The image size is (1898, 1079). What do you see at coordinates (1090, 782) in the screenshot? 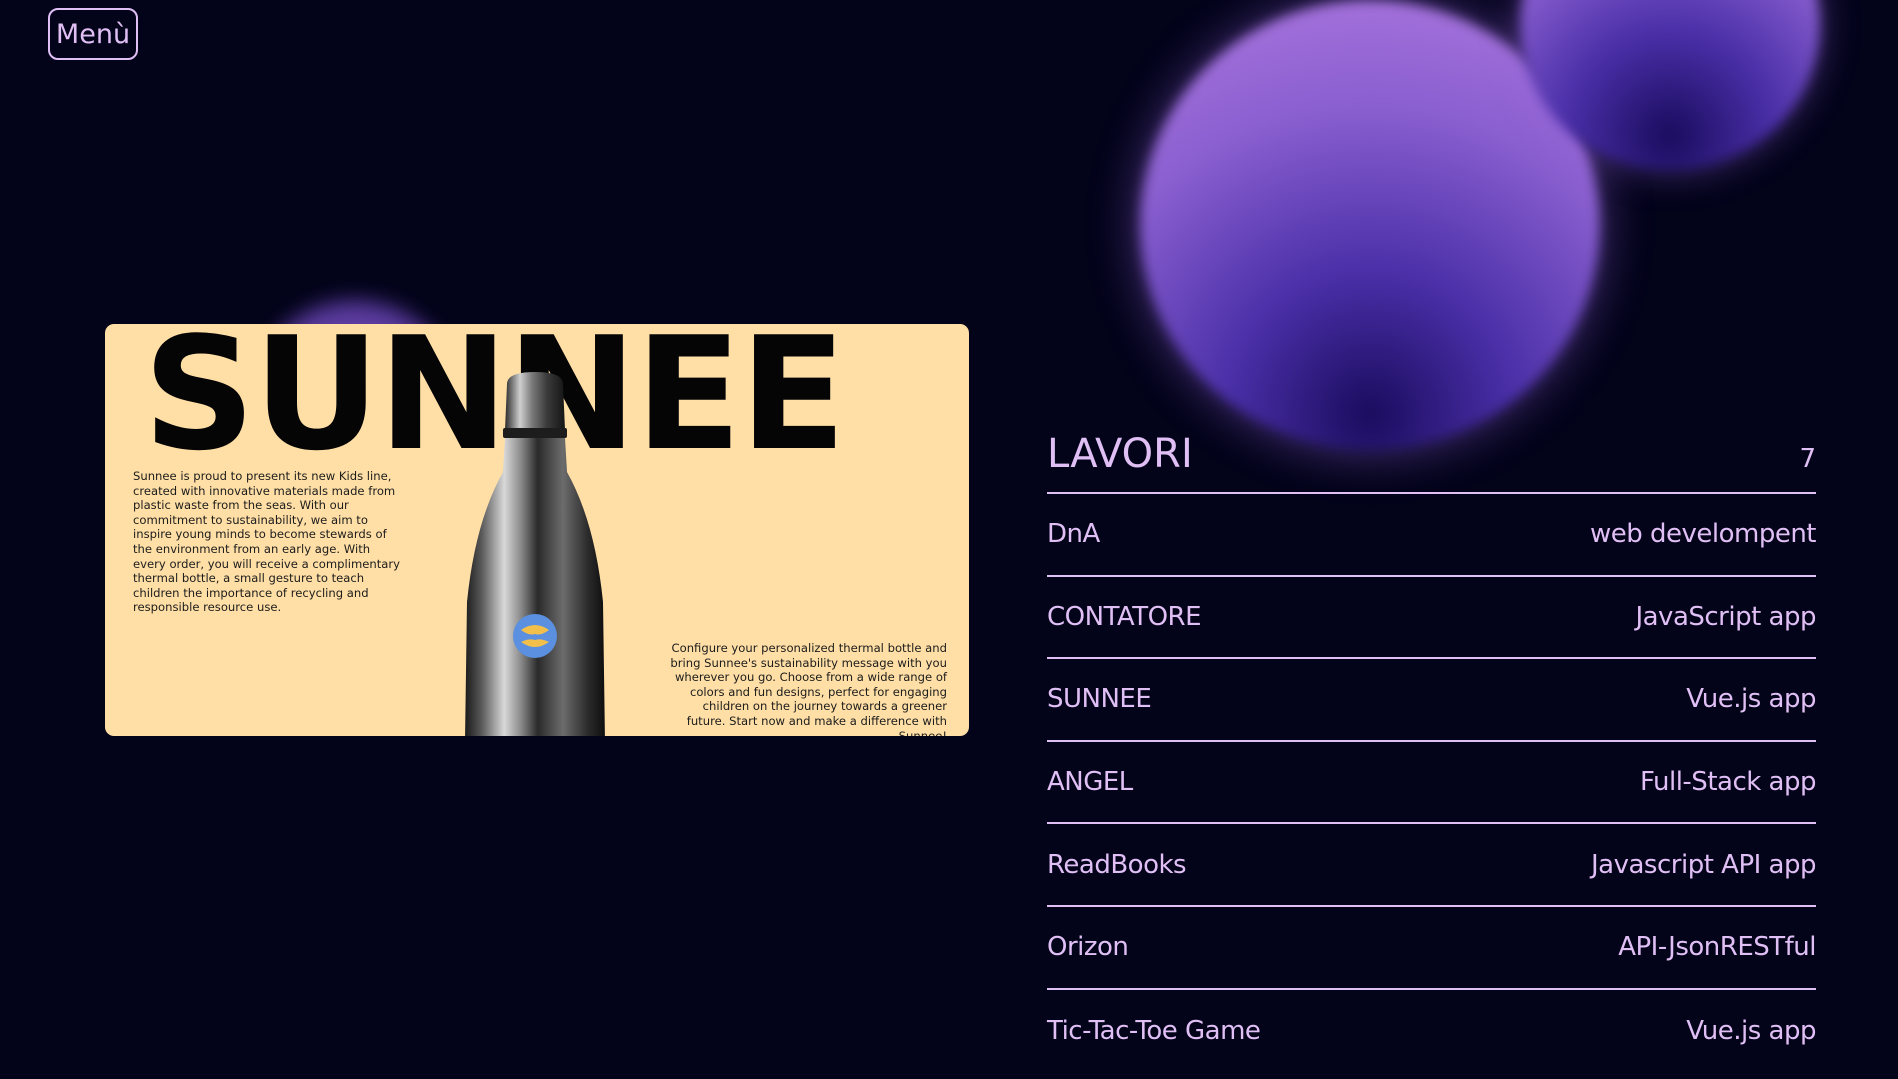
I see `work-name: ANGEL` at bounding box center [1090, 782].